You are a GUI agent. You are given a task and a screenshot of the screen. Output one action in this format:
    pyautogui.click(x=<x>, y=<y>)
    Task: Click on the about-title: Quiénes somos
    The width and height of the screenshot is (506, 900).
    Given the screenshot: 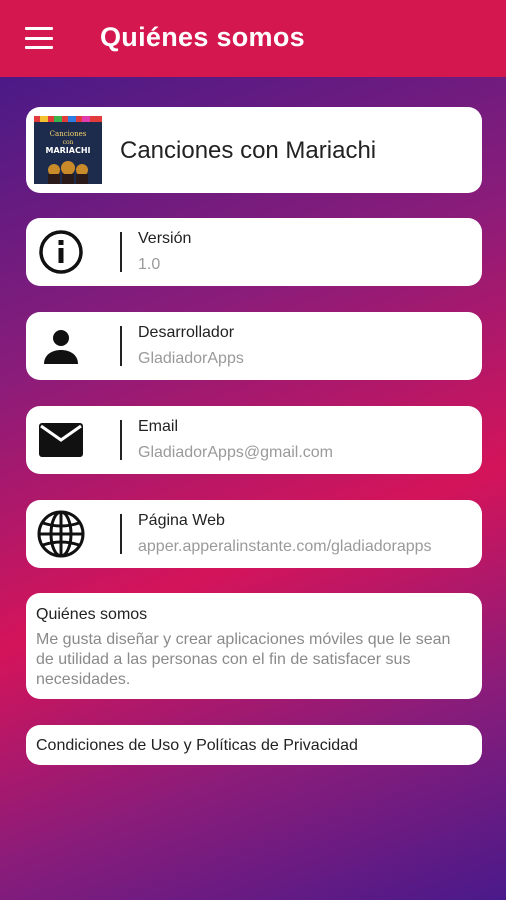 What is the action you would take?
    pyautogui.click(x=92, y=614)
    